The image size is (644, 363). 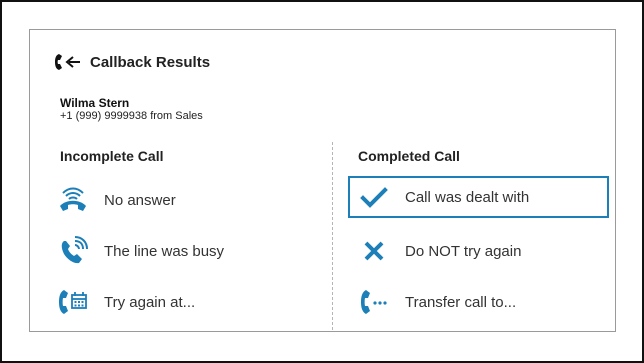 I want to click on option-no-answer: No answer, so click(x=117, y=200).